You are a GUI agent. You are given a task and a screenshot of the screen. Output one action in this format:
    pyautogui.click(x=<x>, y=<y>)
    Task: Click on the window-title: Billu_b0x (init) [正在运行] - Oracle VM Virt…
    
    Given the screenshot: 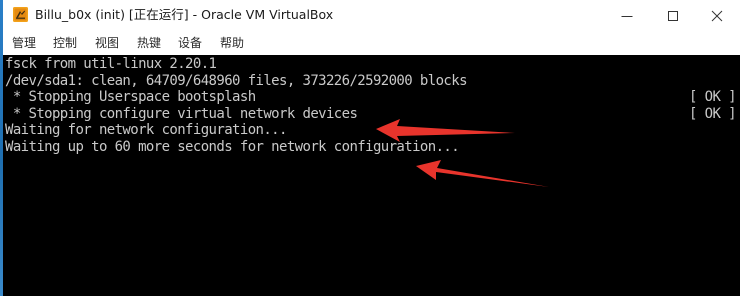 What is the action you would take?
    pyautogui.click(x=184, y=14)
    